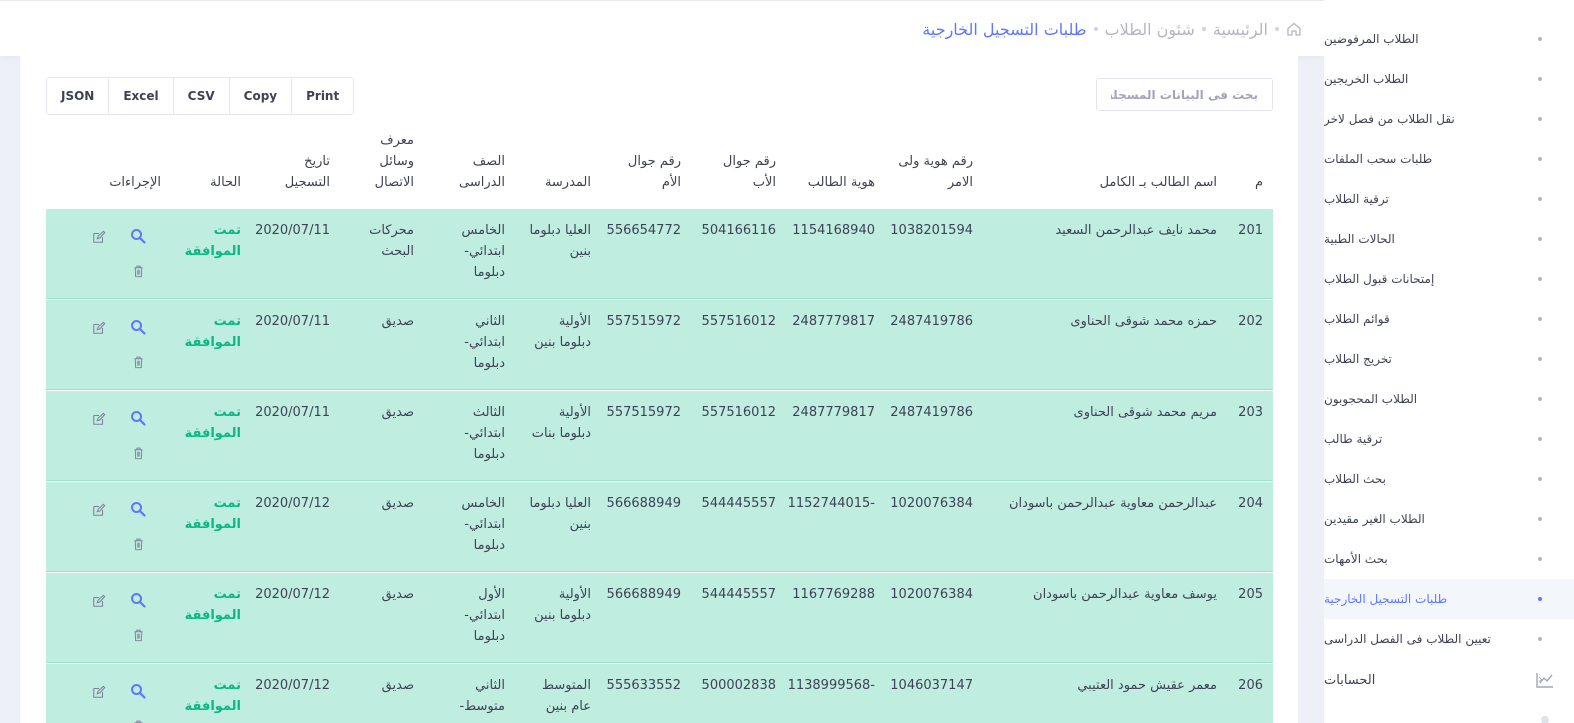 The image size is (1574, 723). What do you see at coordinates (831, 503) in the screenshot?
I see `student-id-cell: 1152744015-` at bounding box center [831, 503].